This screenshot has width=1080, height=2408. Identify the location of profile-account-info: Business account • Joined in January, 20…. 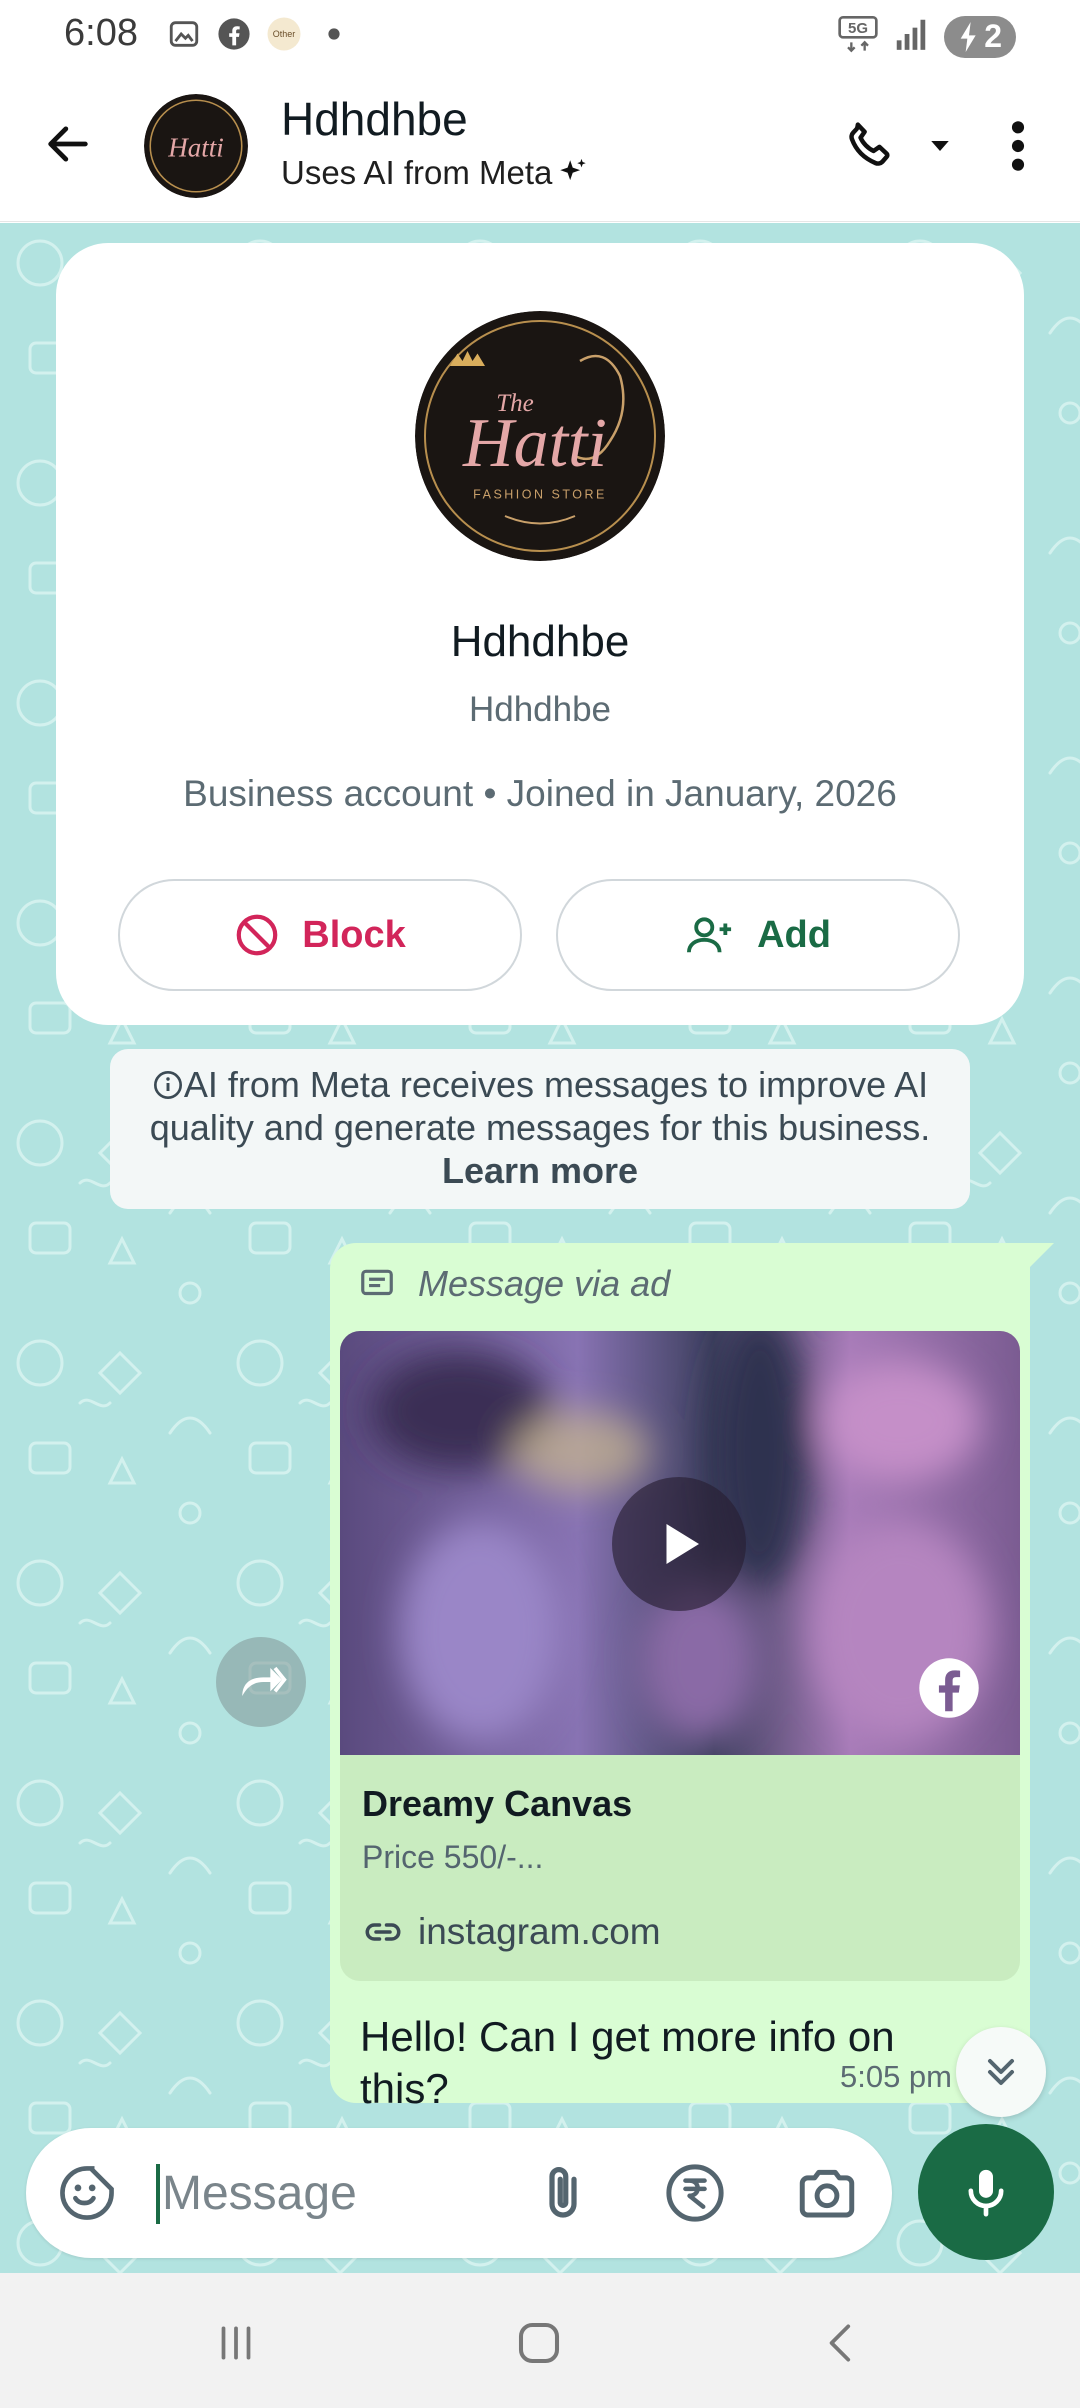
(540, 793).